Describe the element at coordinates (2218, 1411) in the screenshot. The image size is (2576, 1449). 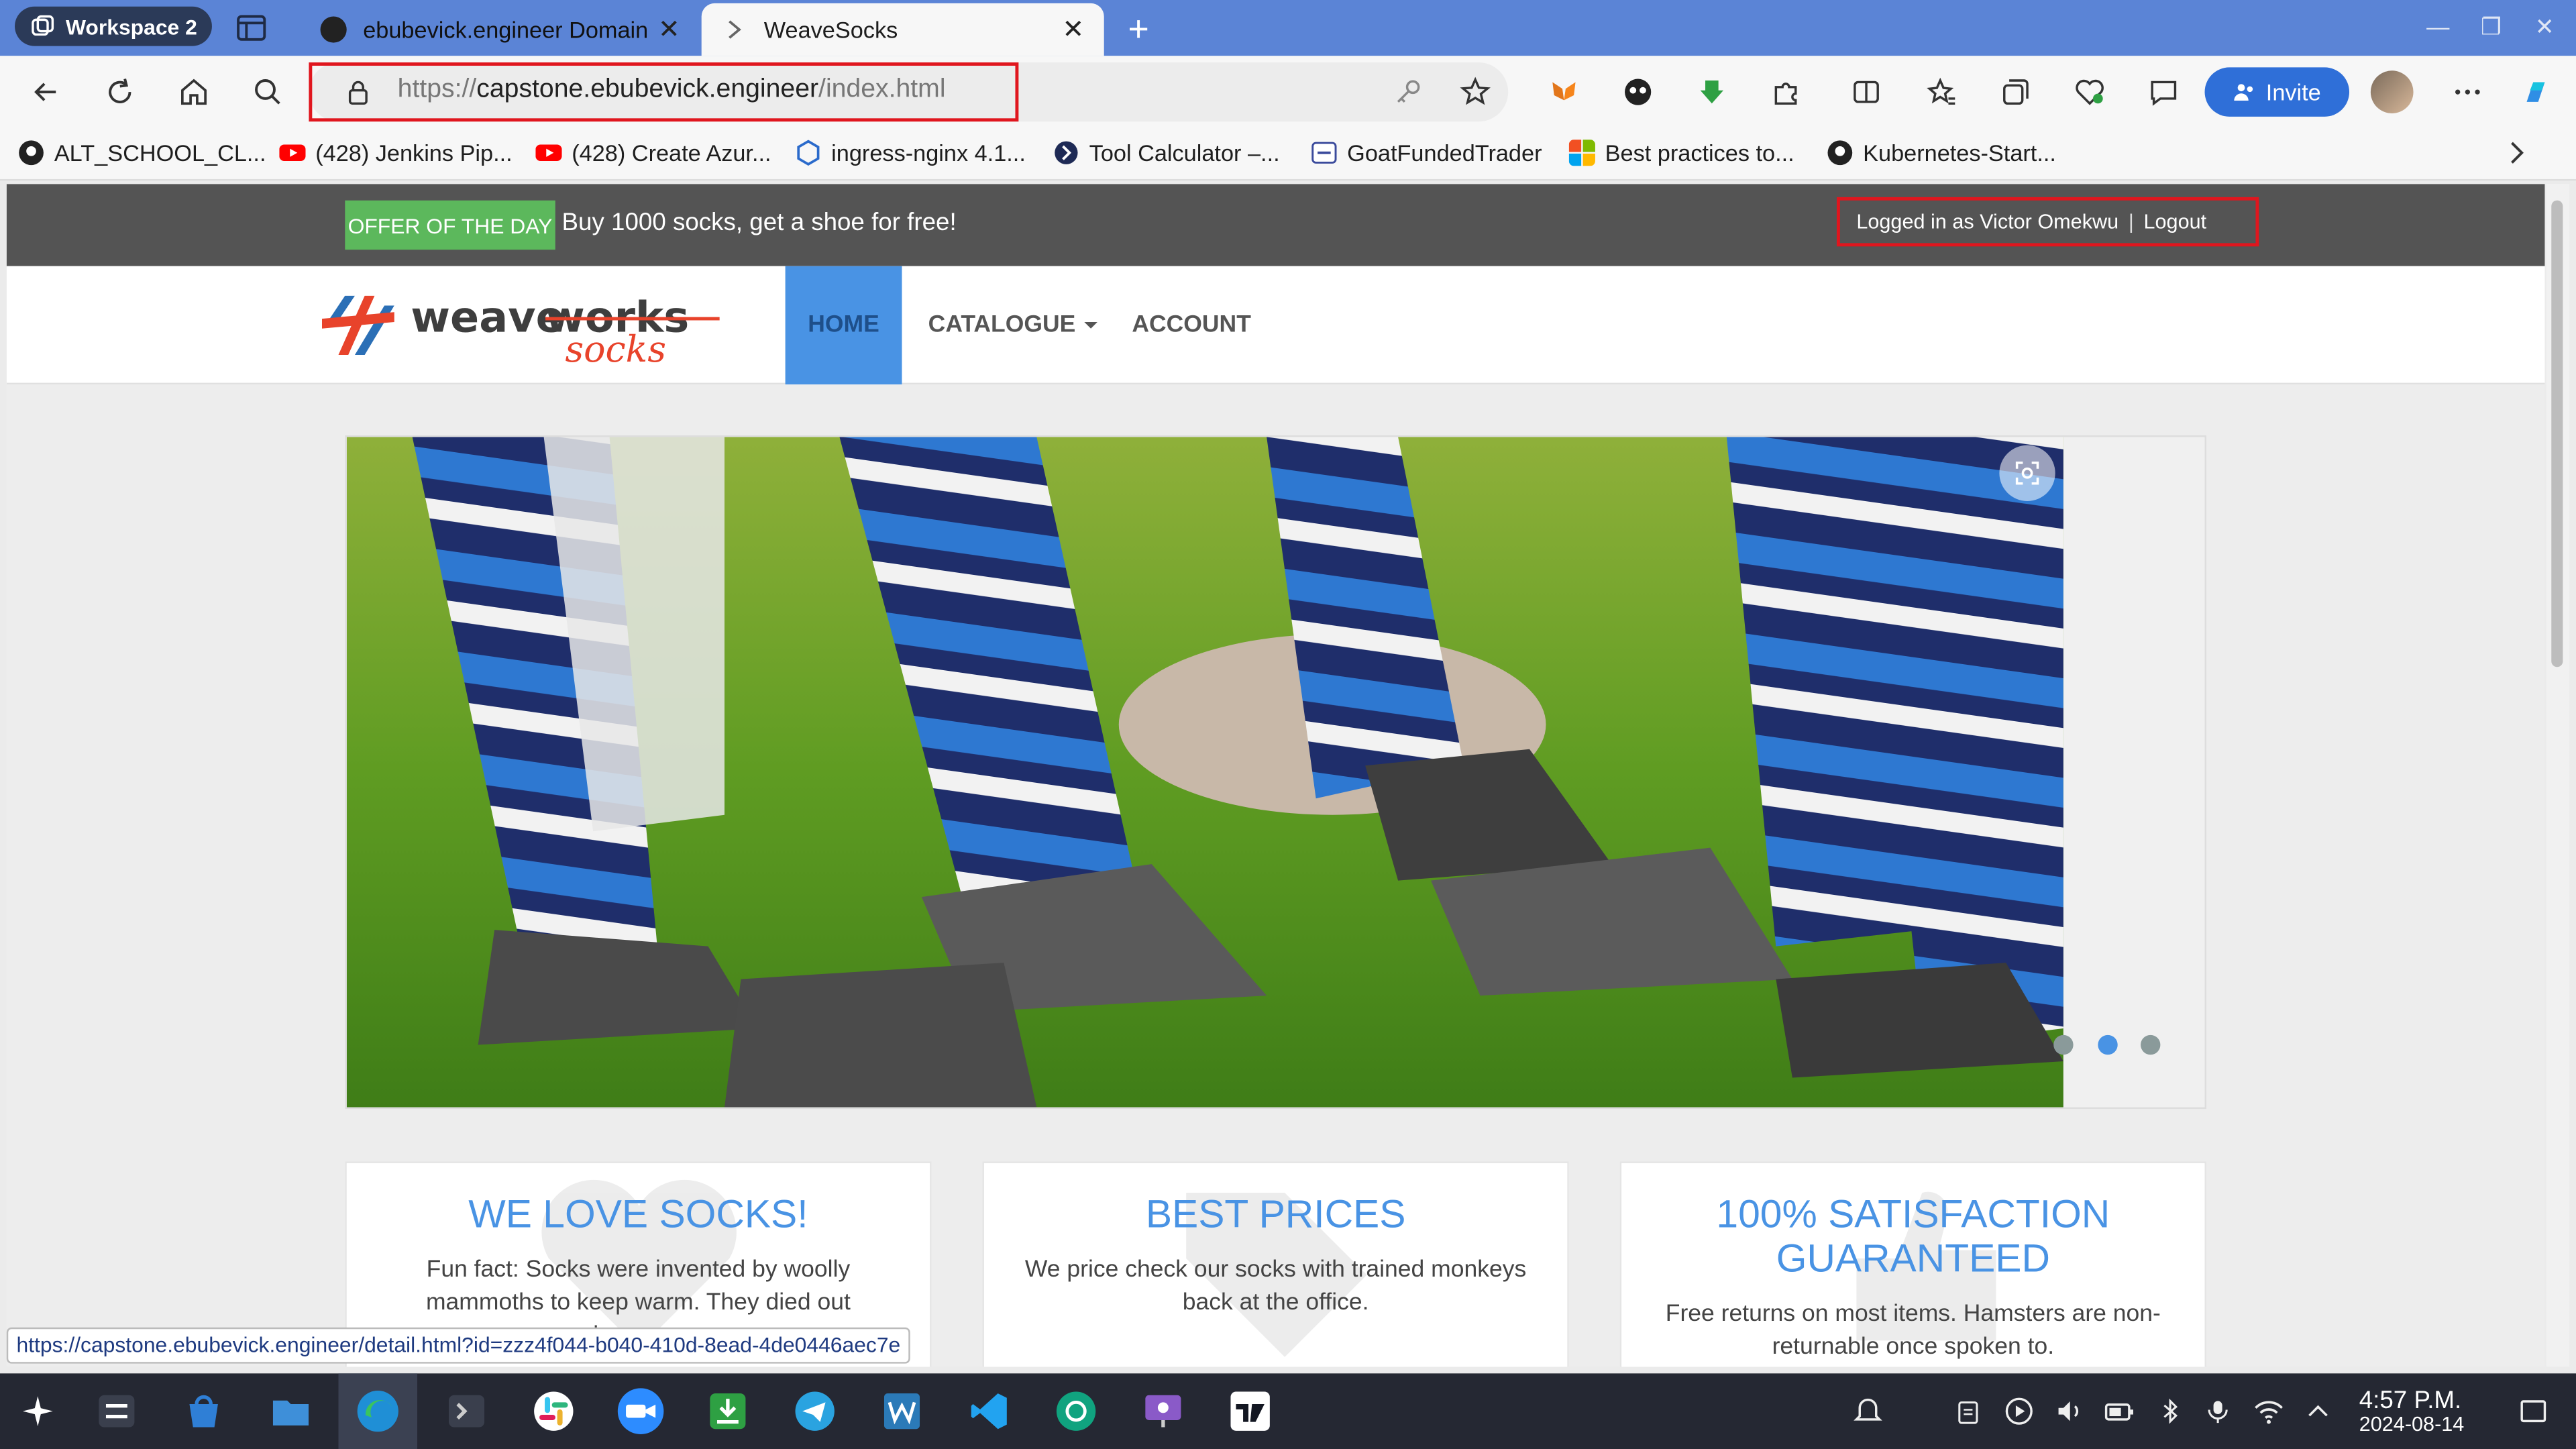
I see `microphone-icon` at that location.